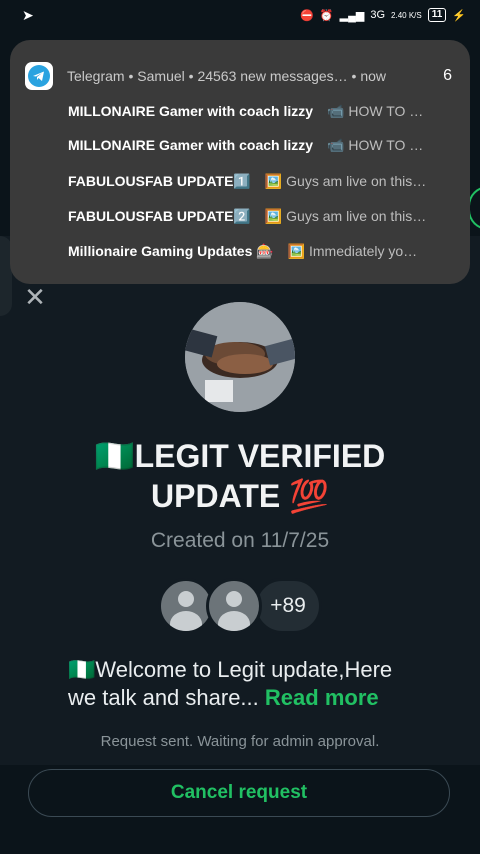 The height and width of the screenshot is (854, 480). I want to click on telegram-send-icon: ➤, so click(28, 14).